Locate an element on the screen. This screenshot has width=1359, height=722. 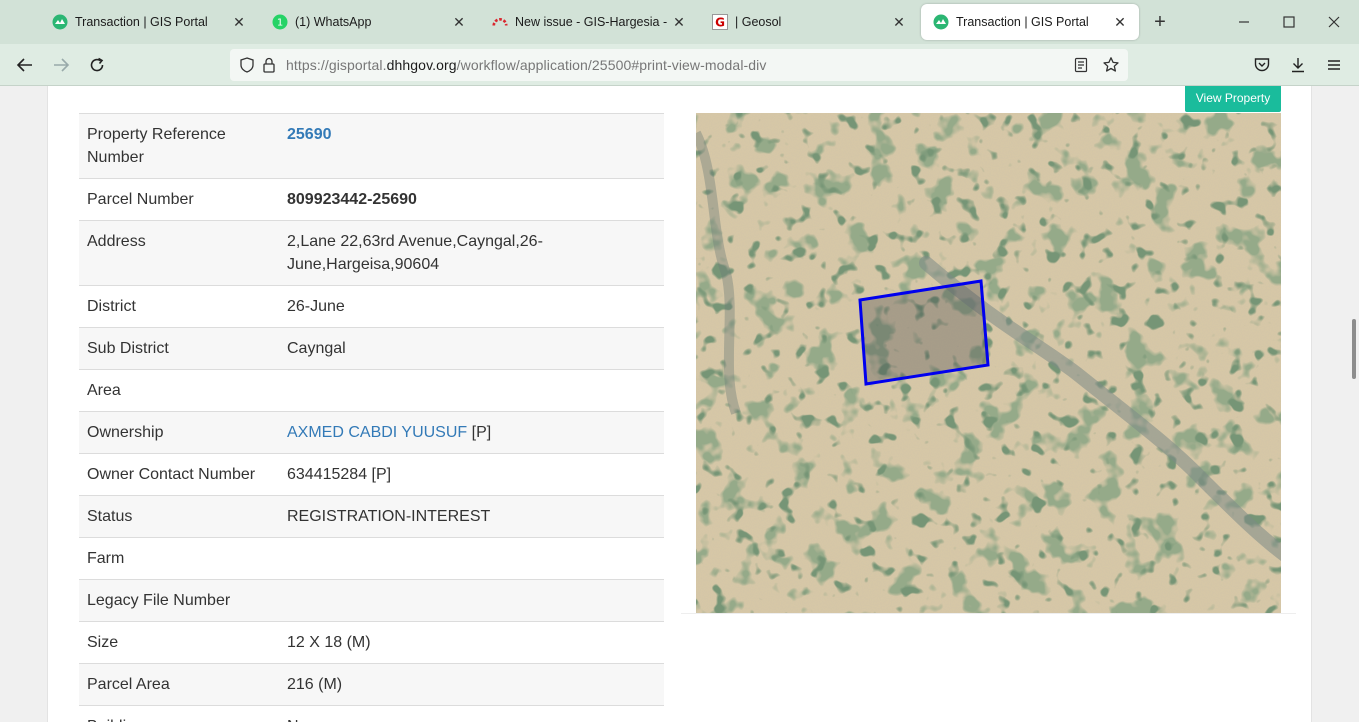
row-label: Sub District is located at coordinates (128, 348).